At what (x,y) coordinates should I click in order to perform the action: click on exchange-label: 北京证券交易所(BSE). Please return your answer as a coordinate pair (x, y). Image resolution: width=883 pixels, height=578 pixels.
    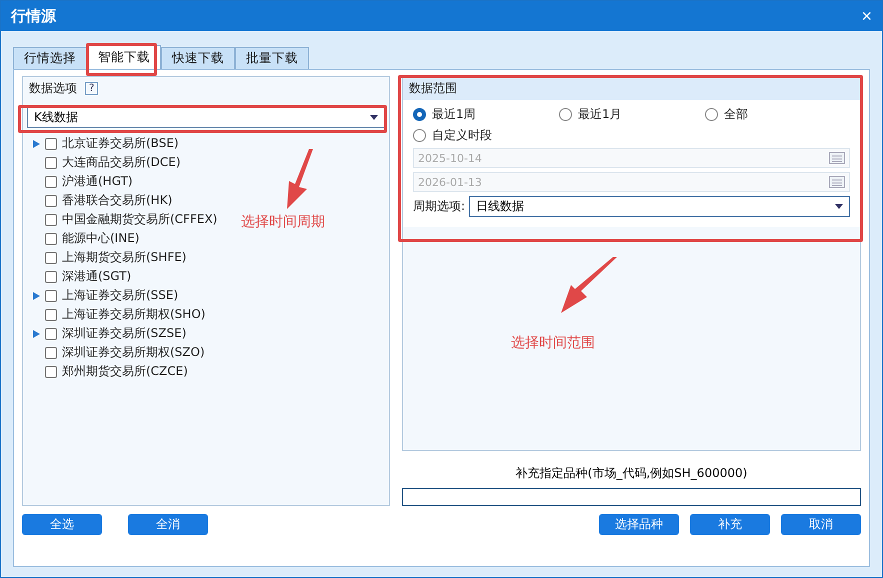
    Looking at the image, I should click on (120, 143).